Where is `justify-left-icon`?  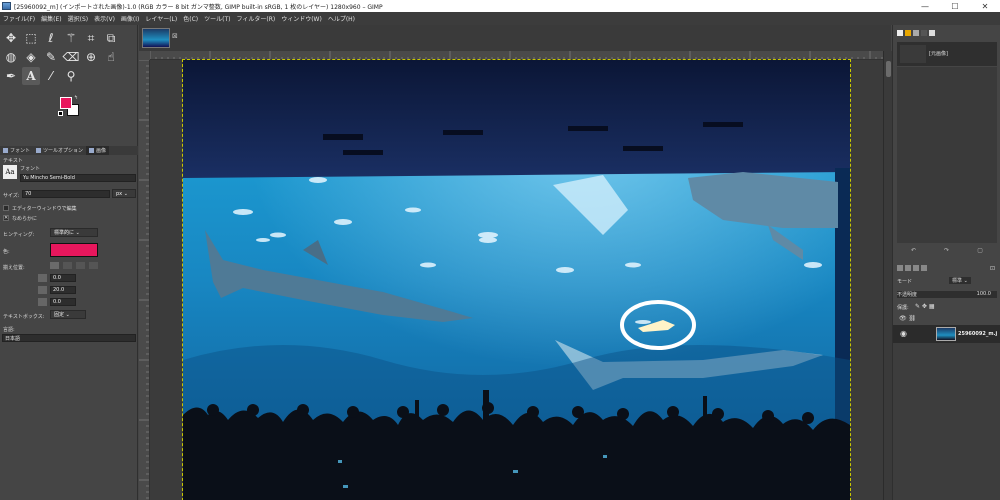
justify-left-icon is located at coordinates (54, 265).